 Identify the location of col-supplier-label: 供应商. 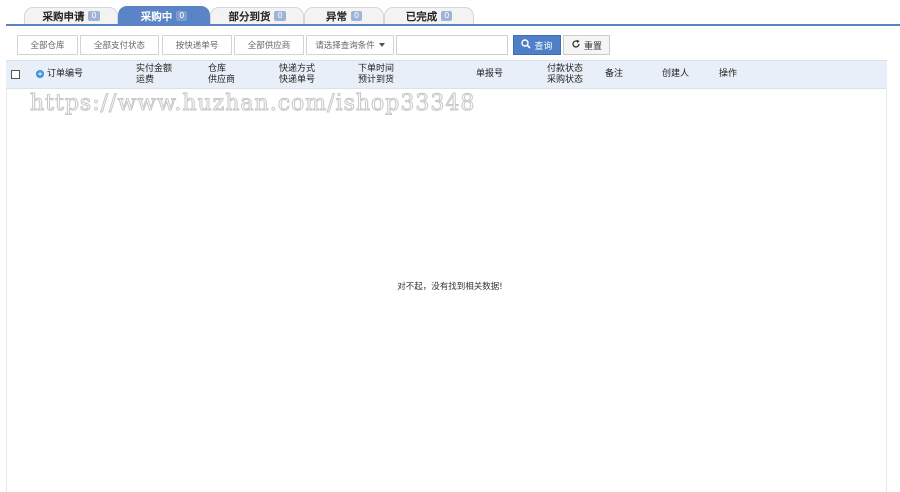
(222, 80).